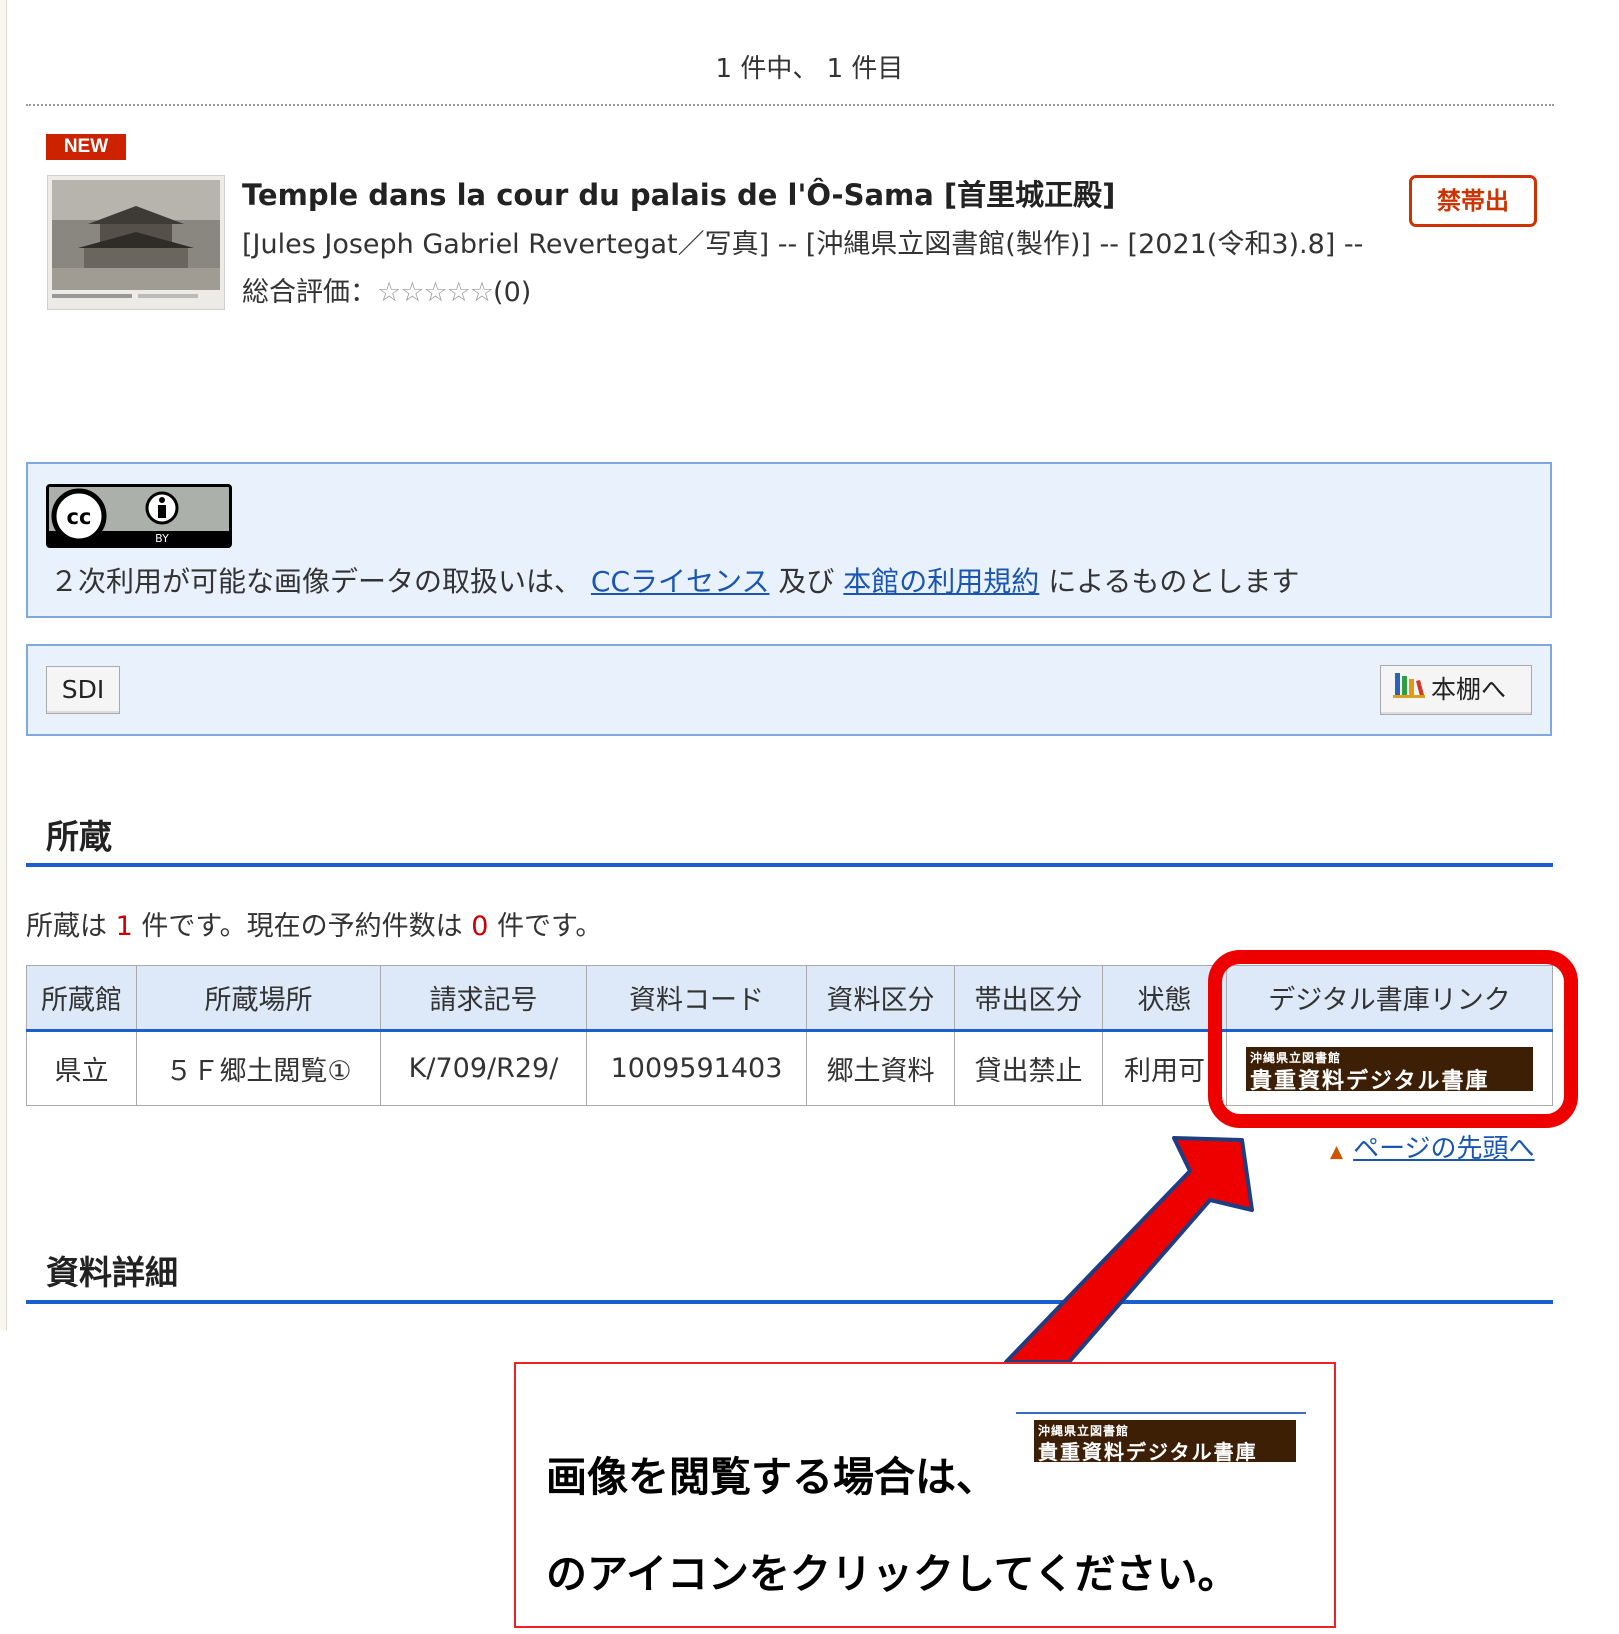 This screenshot has width=1619, height=1634. I want to click on digital-archive-sample: 沖縄県立図書館 貴重資料デジタル書庫, so click(1165, 1442).